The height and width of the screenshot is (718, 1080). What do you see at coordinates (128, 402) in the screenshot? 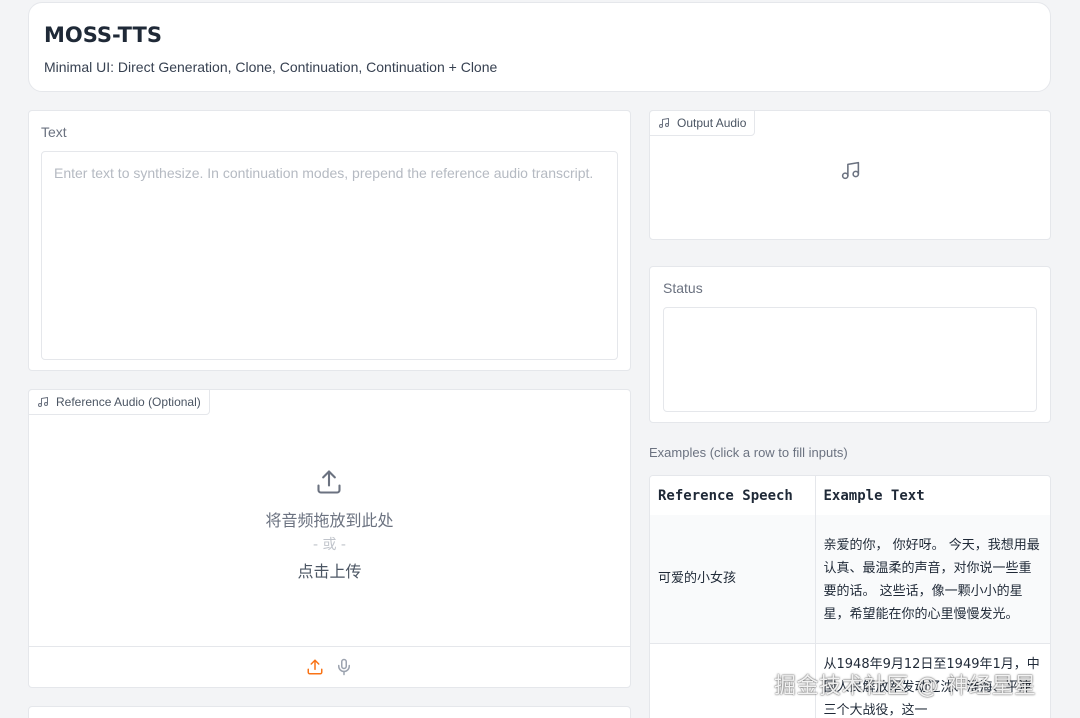
I see `reference-audio-label: Reference Audio (Optional)` at bounding box center [128, 402].